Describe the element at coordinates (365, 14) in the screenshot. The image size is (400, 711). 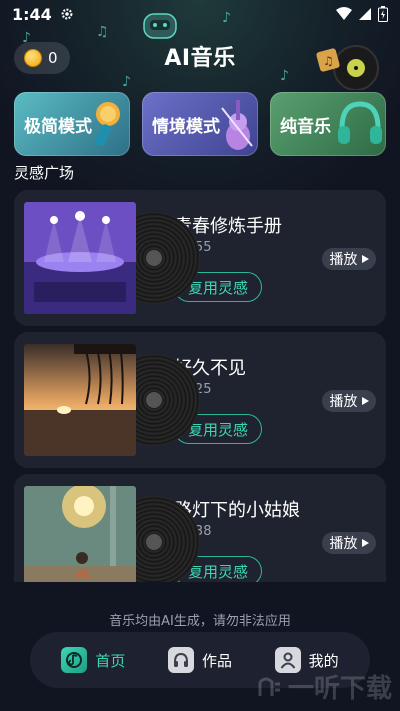
I see `signal-icon` at that location.